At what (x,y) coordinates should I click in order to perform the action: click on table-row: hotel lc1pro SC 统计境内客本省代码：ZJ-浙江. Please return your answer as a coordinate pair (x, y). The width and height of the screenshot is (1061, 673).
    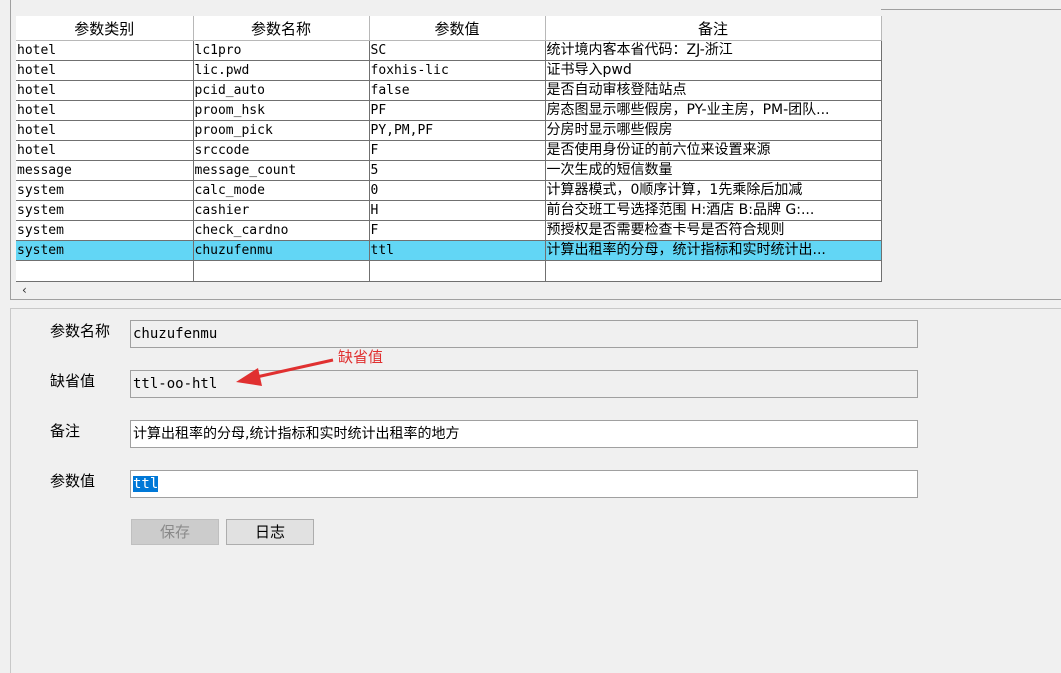
    Looking at the image, I should click on (449, 50).